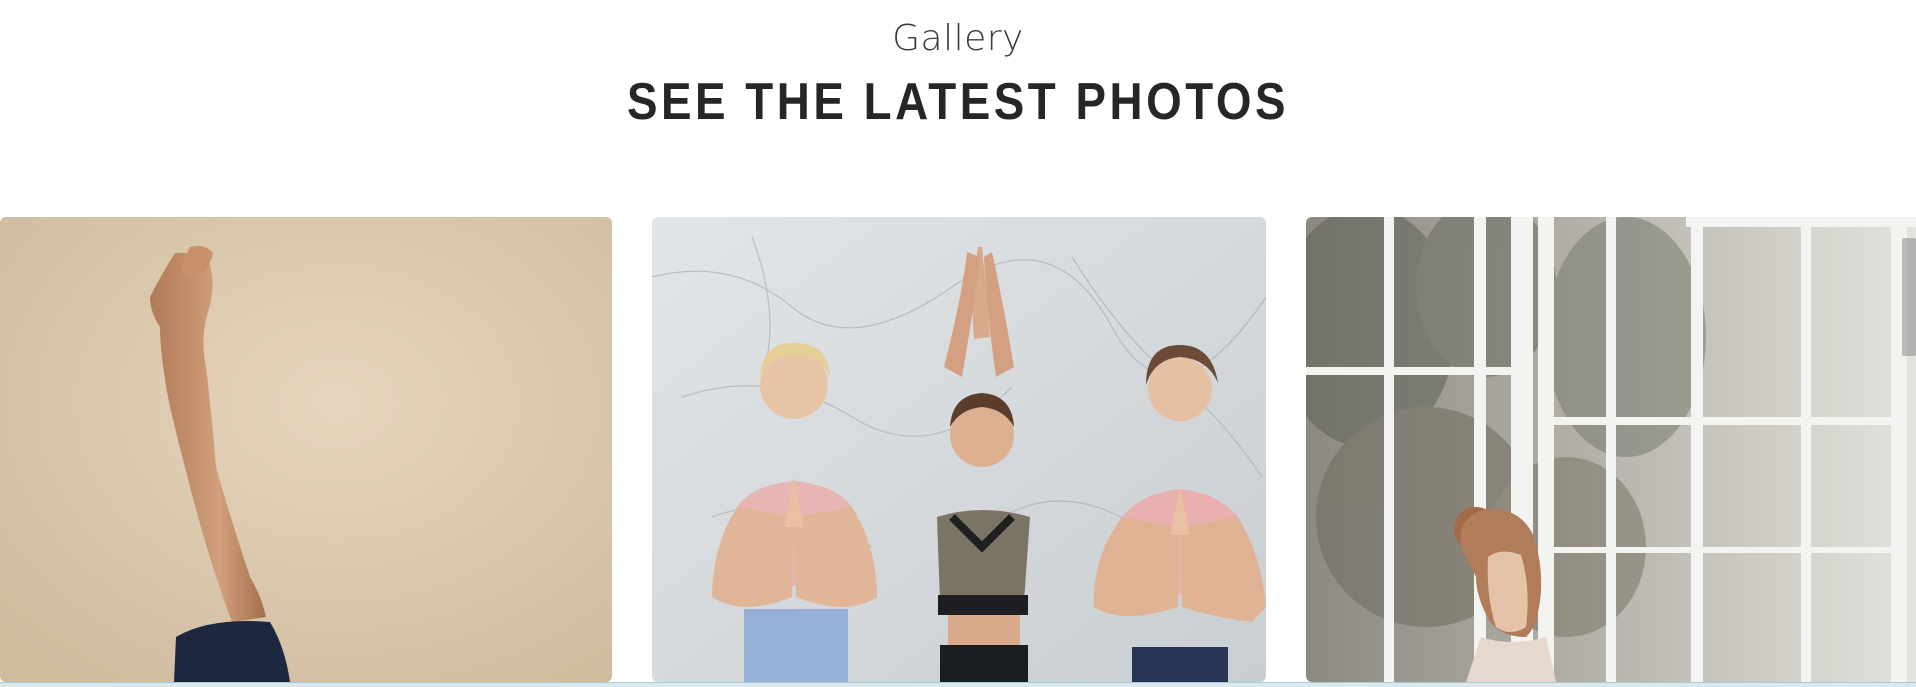 Image resolution: width=1916 pixels, height=687 pixels. What do you see at coordinates (958, 102) in the screenshot?
I see `section-title: SEE THE LATEST PHOTOS` at bounding box center [958, 102].